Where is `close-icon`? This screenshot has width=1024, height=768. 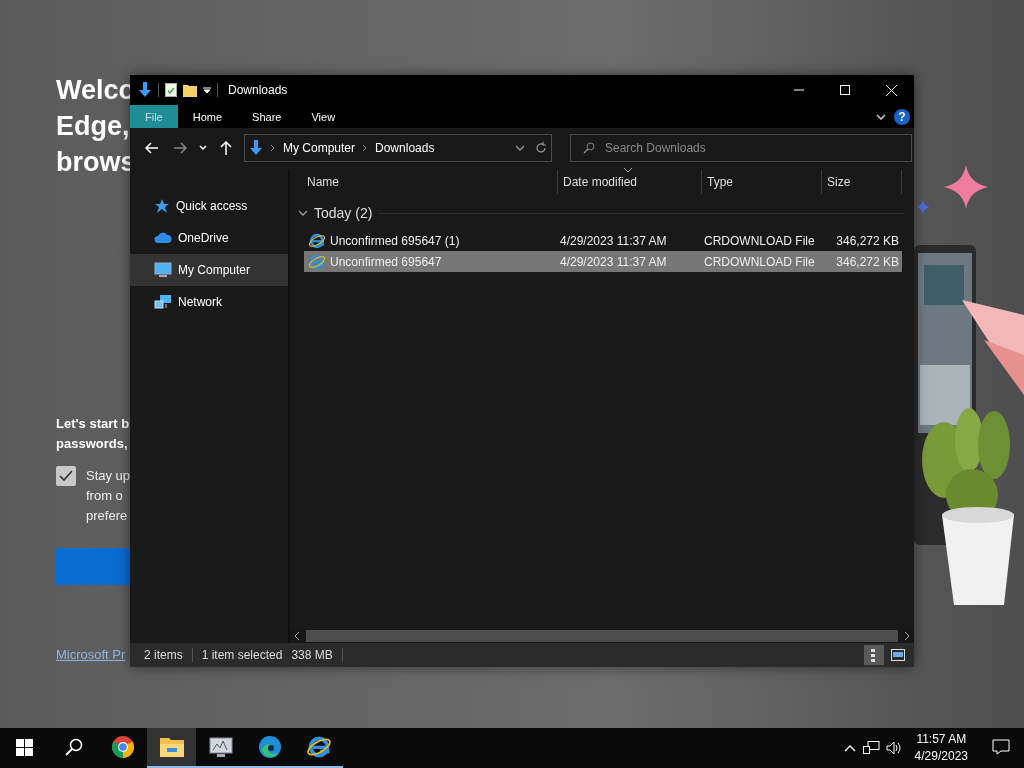 close-icon is located at coordinates (891, 90).